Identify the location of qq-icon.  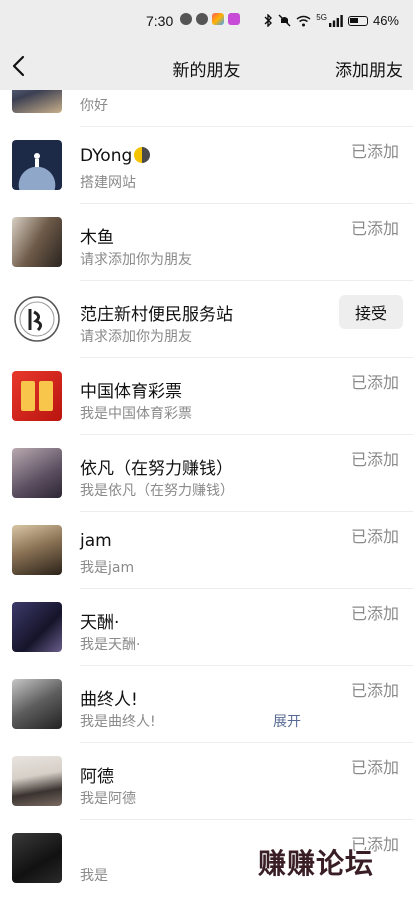
(202, 19).